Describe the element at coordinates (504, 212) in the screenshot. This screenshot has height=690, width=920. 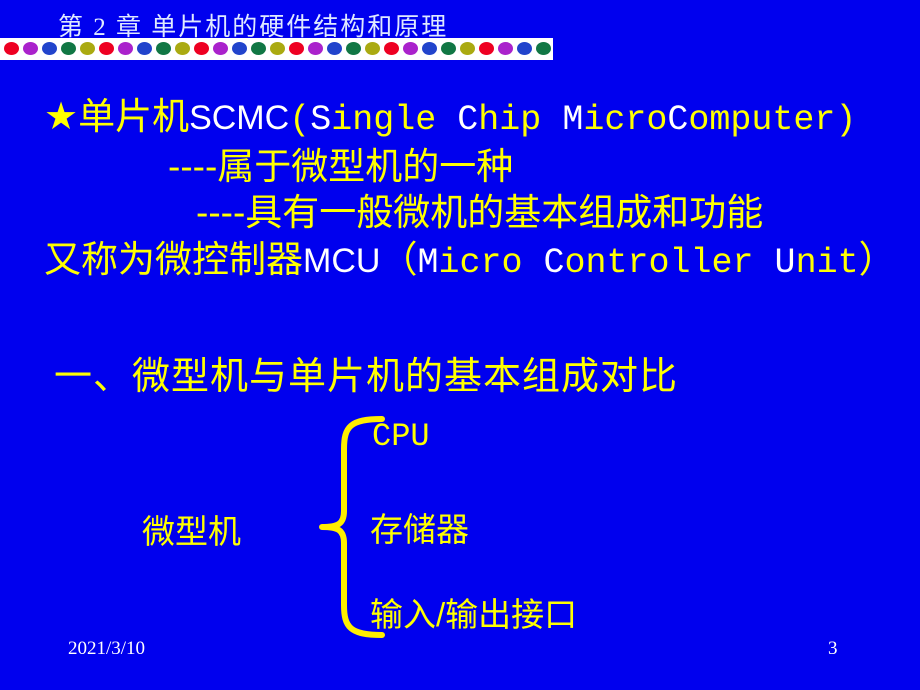
I see `body-line-3-cn: 具有一般微机的基本组成和功能` at that location.